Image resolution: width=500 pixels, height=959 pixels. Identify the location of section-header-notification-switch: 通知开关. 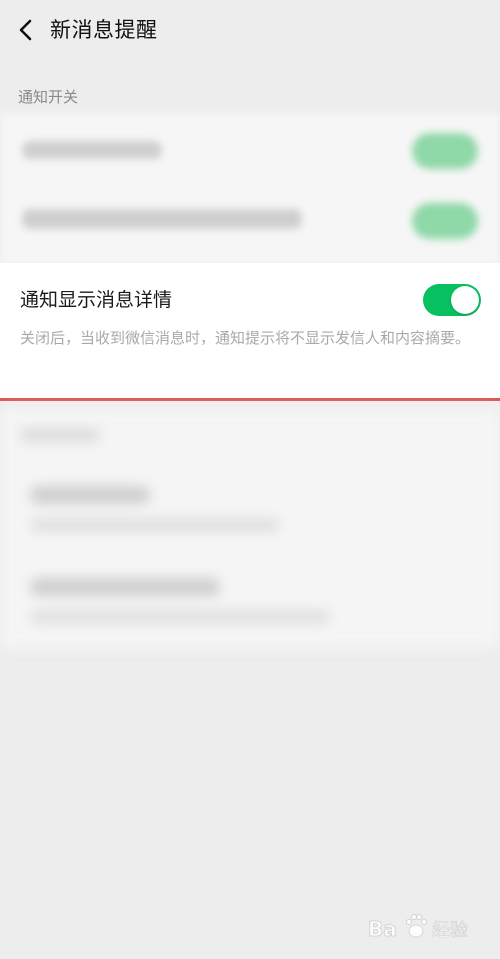
(48, 97).